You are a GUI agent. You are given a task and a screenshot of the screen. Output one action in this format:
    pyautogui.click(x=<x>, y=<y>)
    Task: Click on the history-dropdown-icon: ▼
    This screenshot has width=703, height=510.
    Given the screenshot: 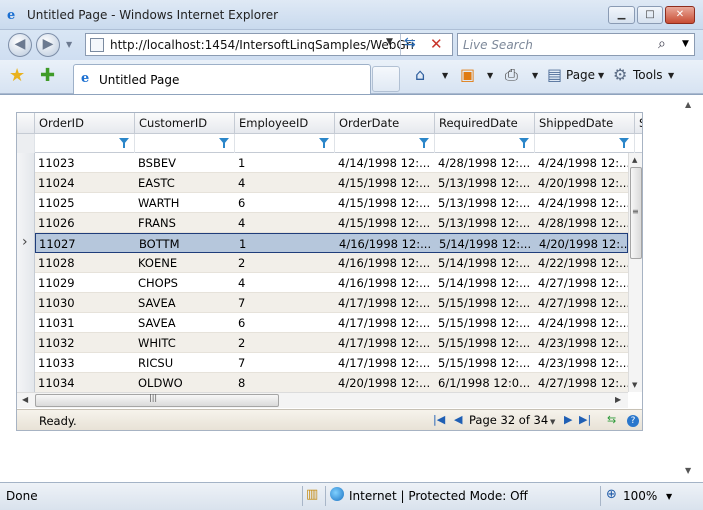 What is the action you would take?
    pyautogui.click(x=69, y=44)
    